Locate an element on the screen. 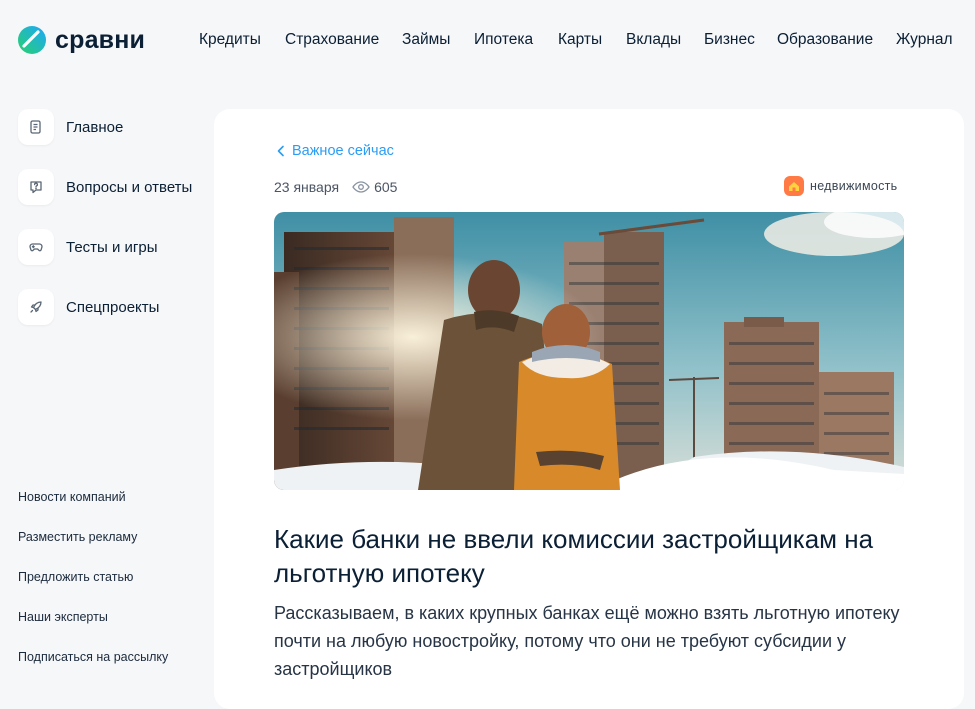 The height and width of the screenshot is (709, 975). sidebar-item-label: Тесты и игры is located at coordinates (112, 247).